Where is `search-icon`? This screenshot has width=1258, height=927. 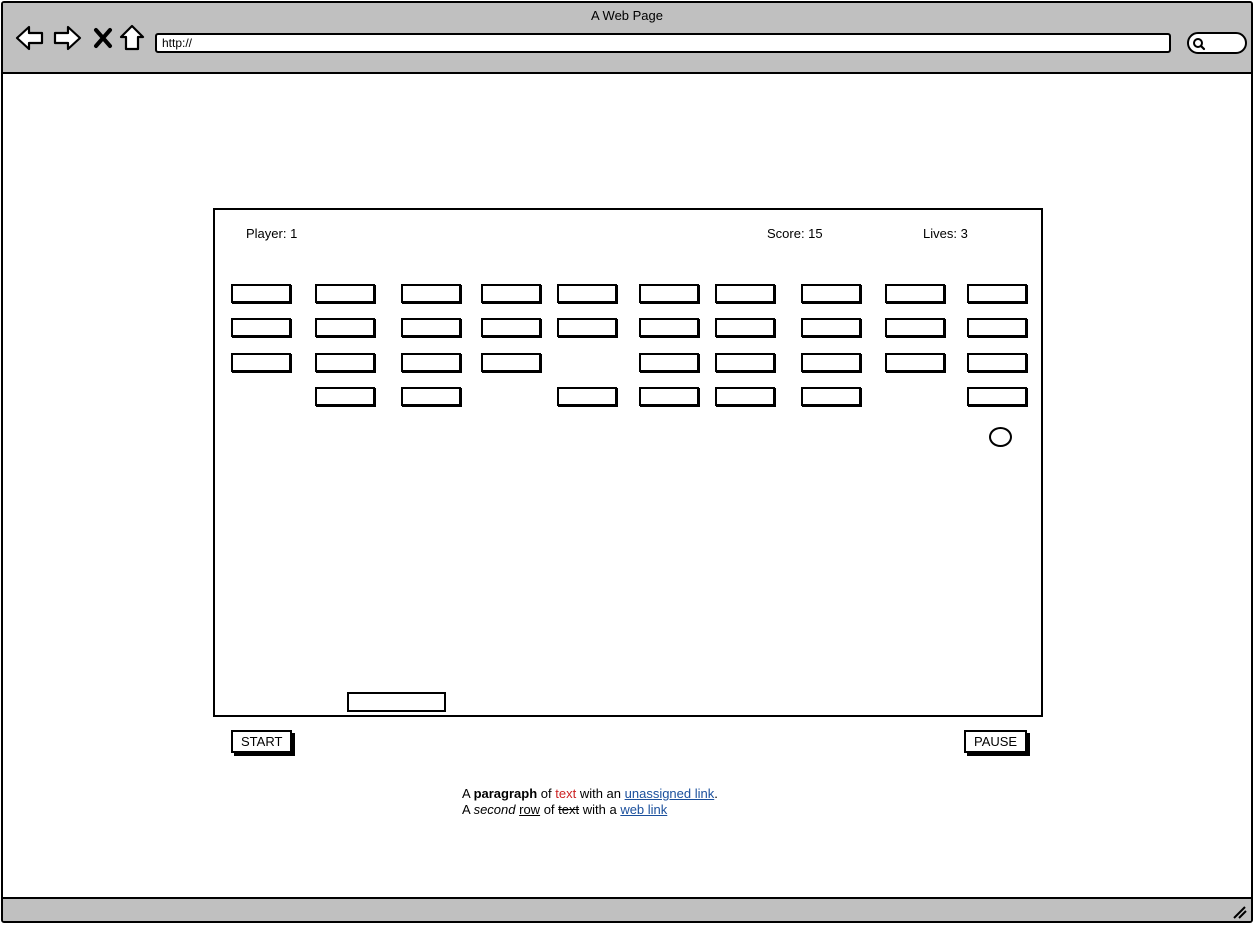 search-icon is located at coordinates (1199, 44).